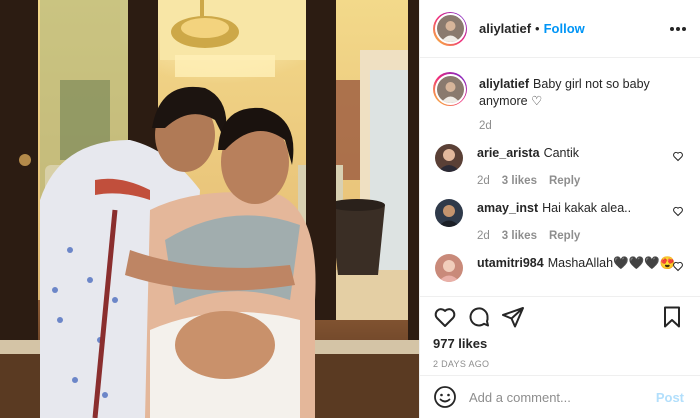 Image resolution: width=700 pixels, height=418 pixels. What do you see at coordinates (581, 126) in the screenshot?
I see `caption-time: 2d` at bounding box center [581, 126].